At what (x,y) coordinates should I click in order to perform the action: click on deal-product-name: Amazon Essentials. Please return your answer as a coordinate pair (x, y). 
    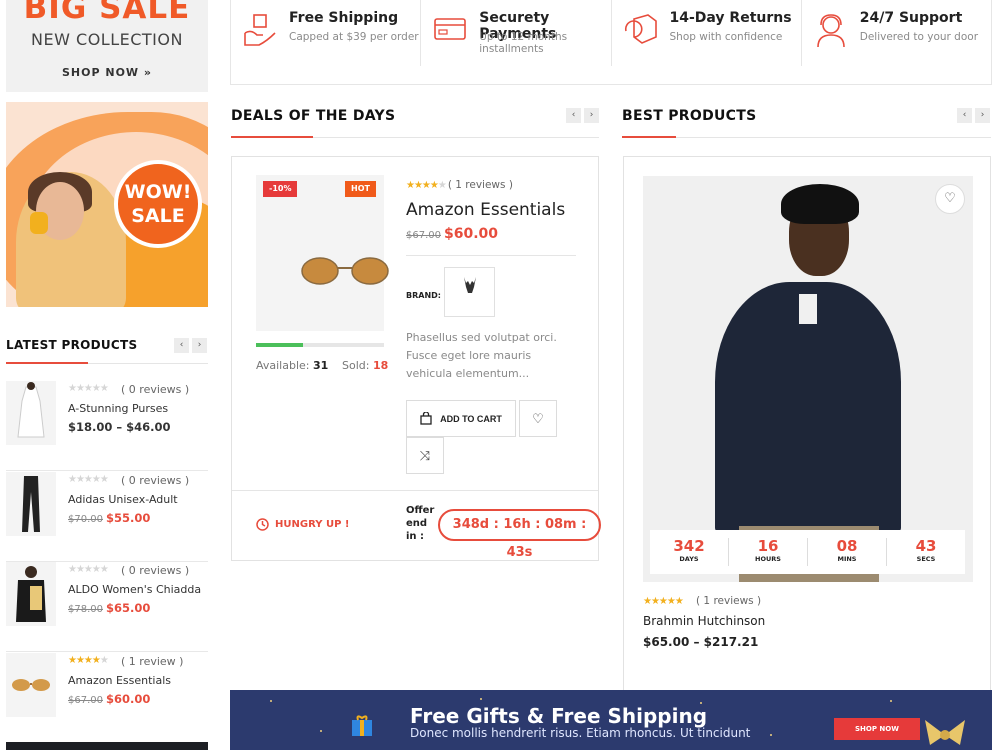
    Looking at the image, I should click on (491, 210).